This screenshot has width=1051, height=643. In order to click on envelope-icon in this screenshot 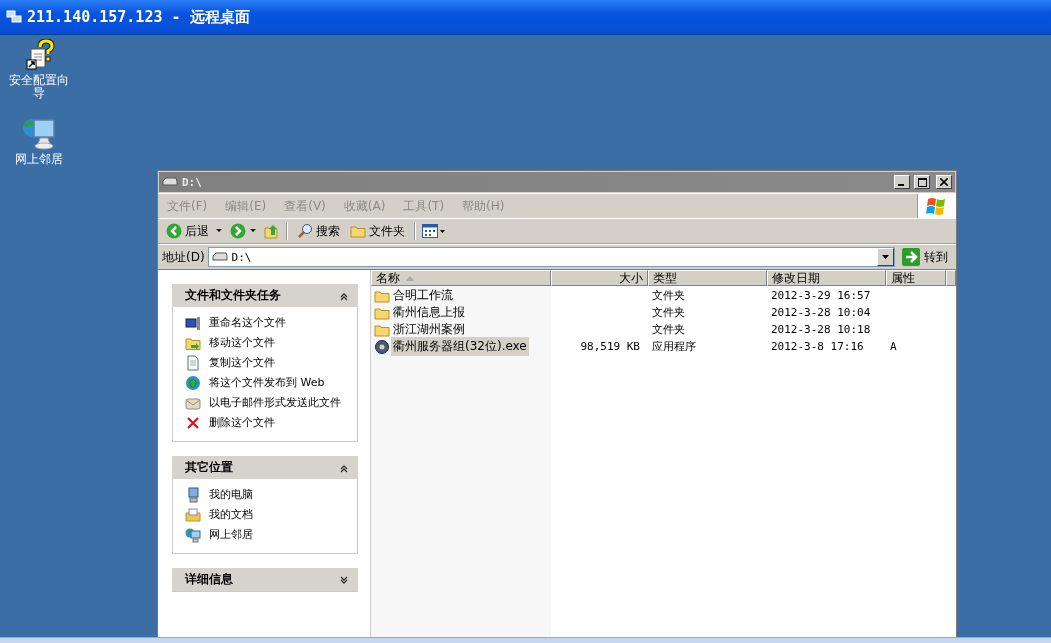, I will do `click(193, 403)`.